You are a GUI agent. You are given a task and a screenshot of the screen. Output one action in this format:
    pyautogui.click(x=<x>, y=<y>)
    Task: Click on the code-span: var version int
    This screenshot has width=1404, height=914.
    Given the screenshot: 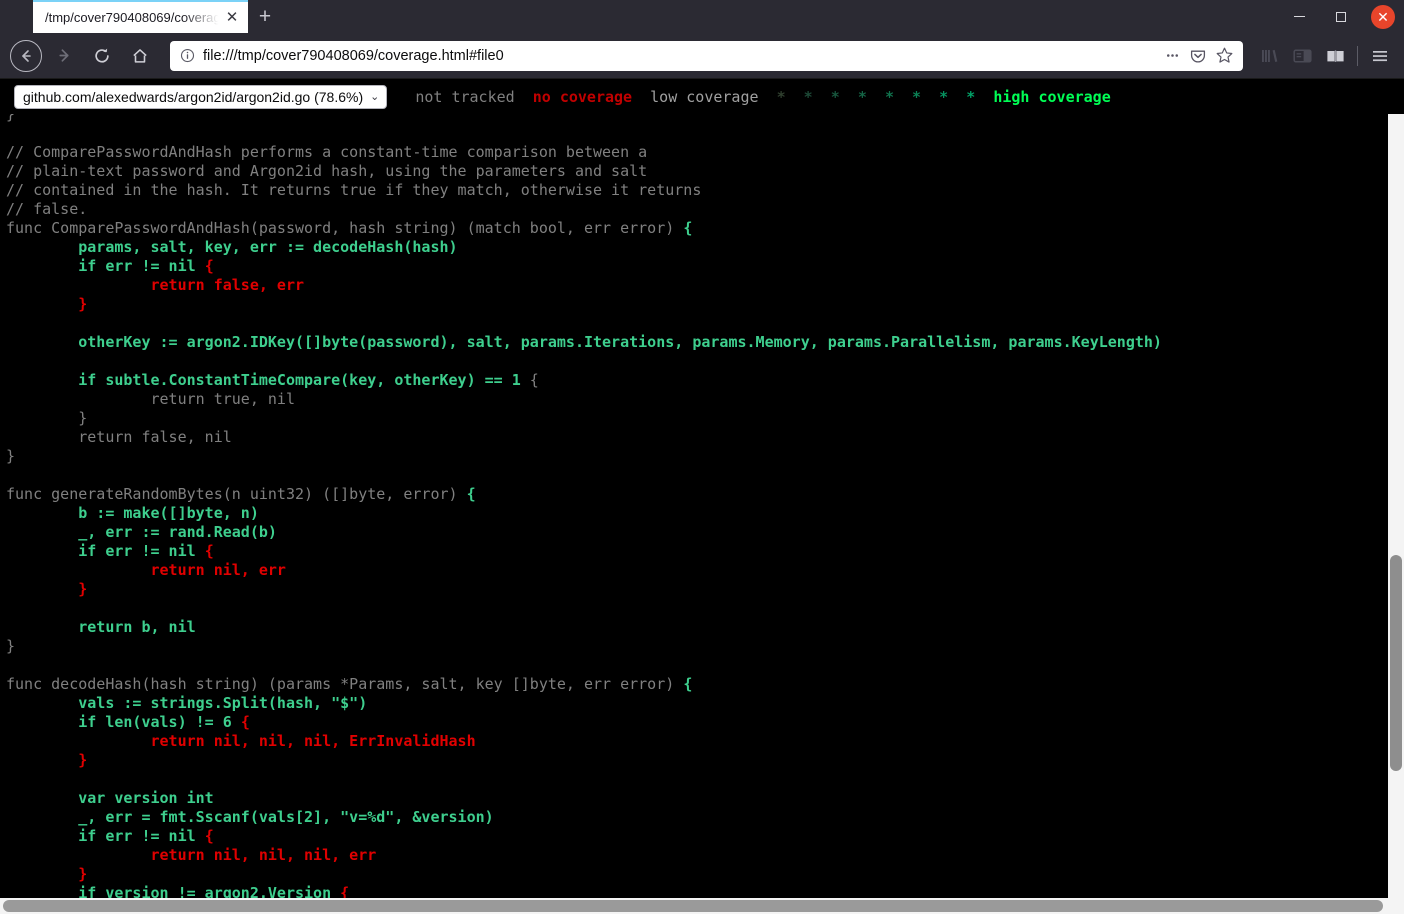 What is the action you would take?
    pyautogui.click(x=110, y=798)
    